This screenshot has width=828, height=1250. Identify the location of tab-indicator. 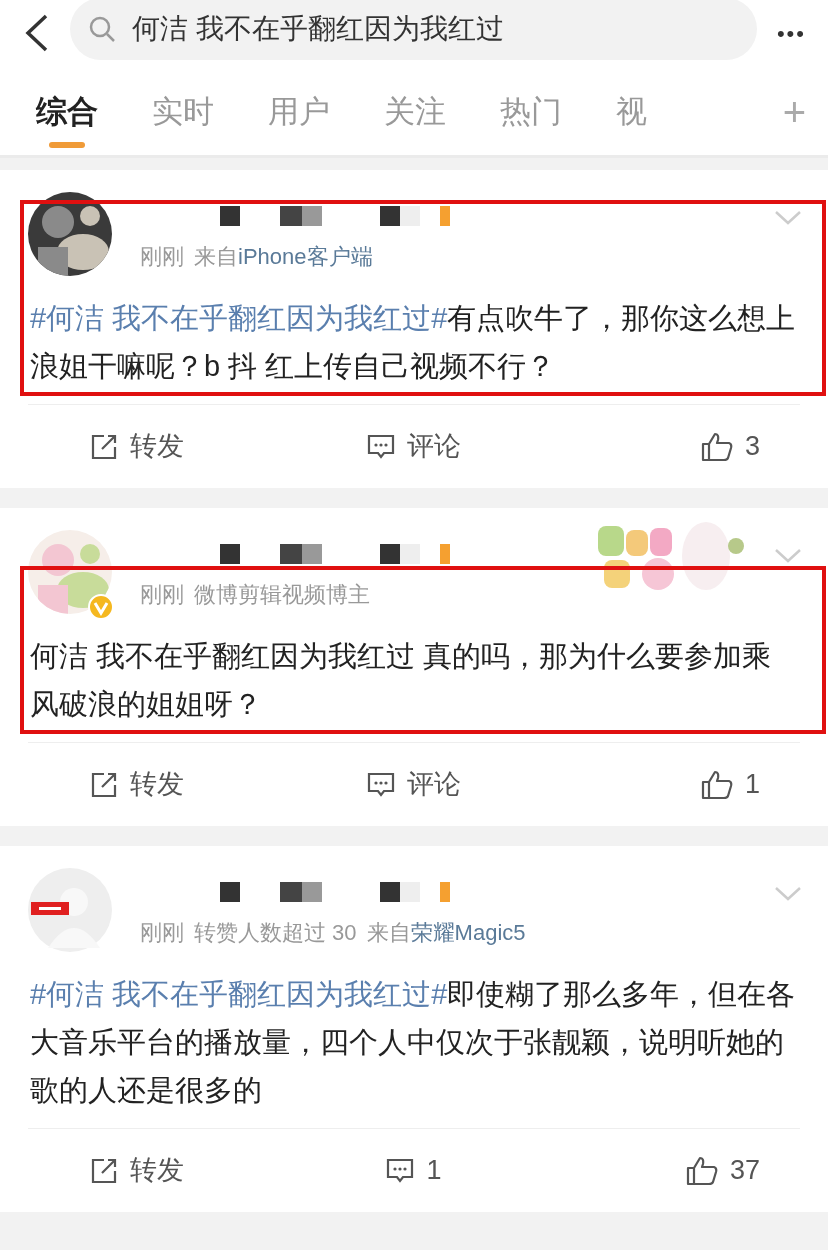
(67, 145).